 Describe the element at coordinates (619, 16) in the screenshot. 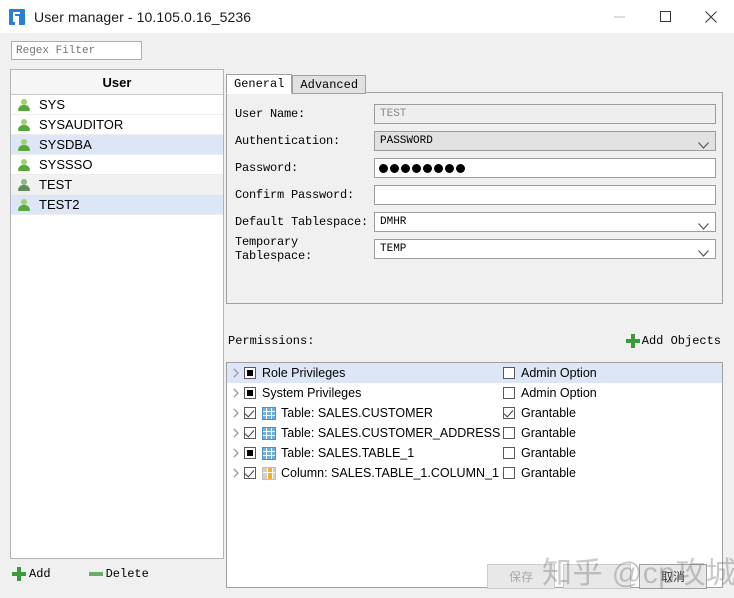

I see `minimize-icon` at that location.